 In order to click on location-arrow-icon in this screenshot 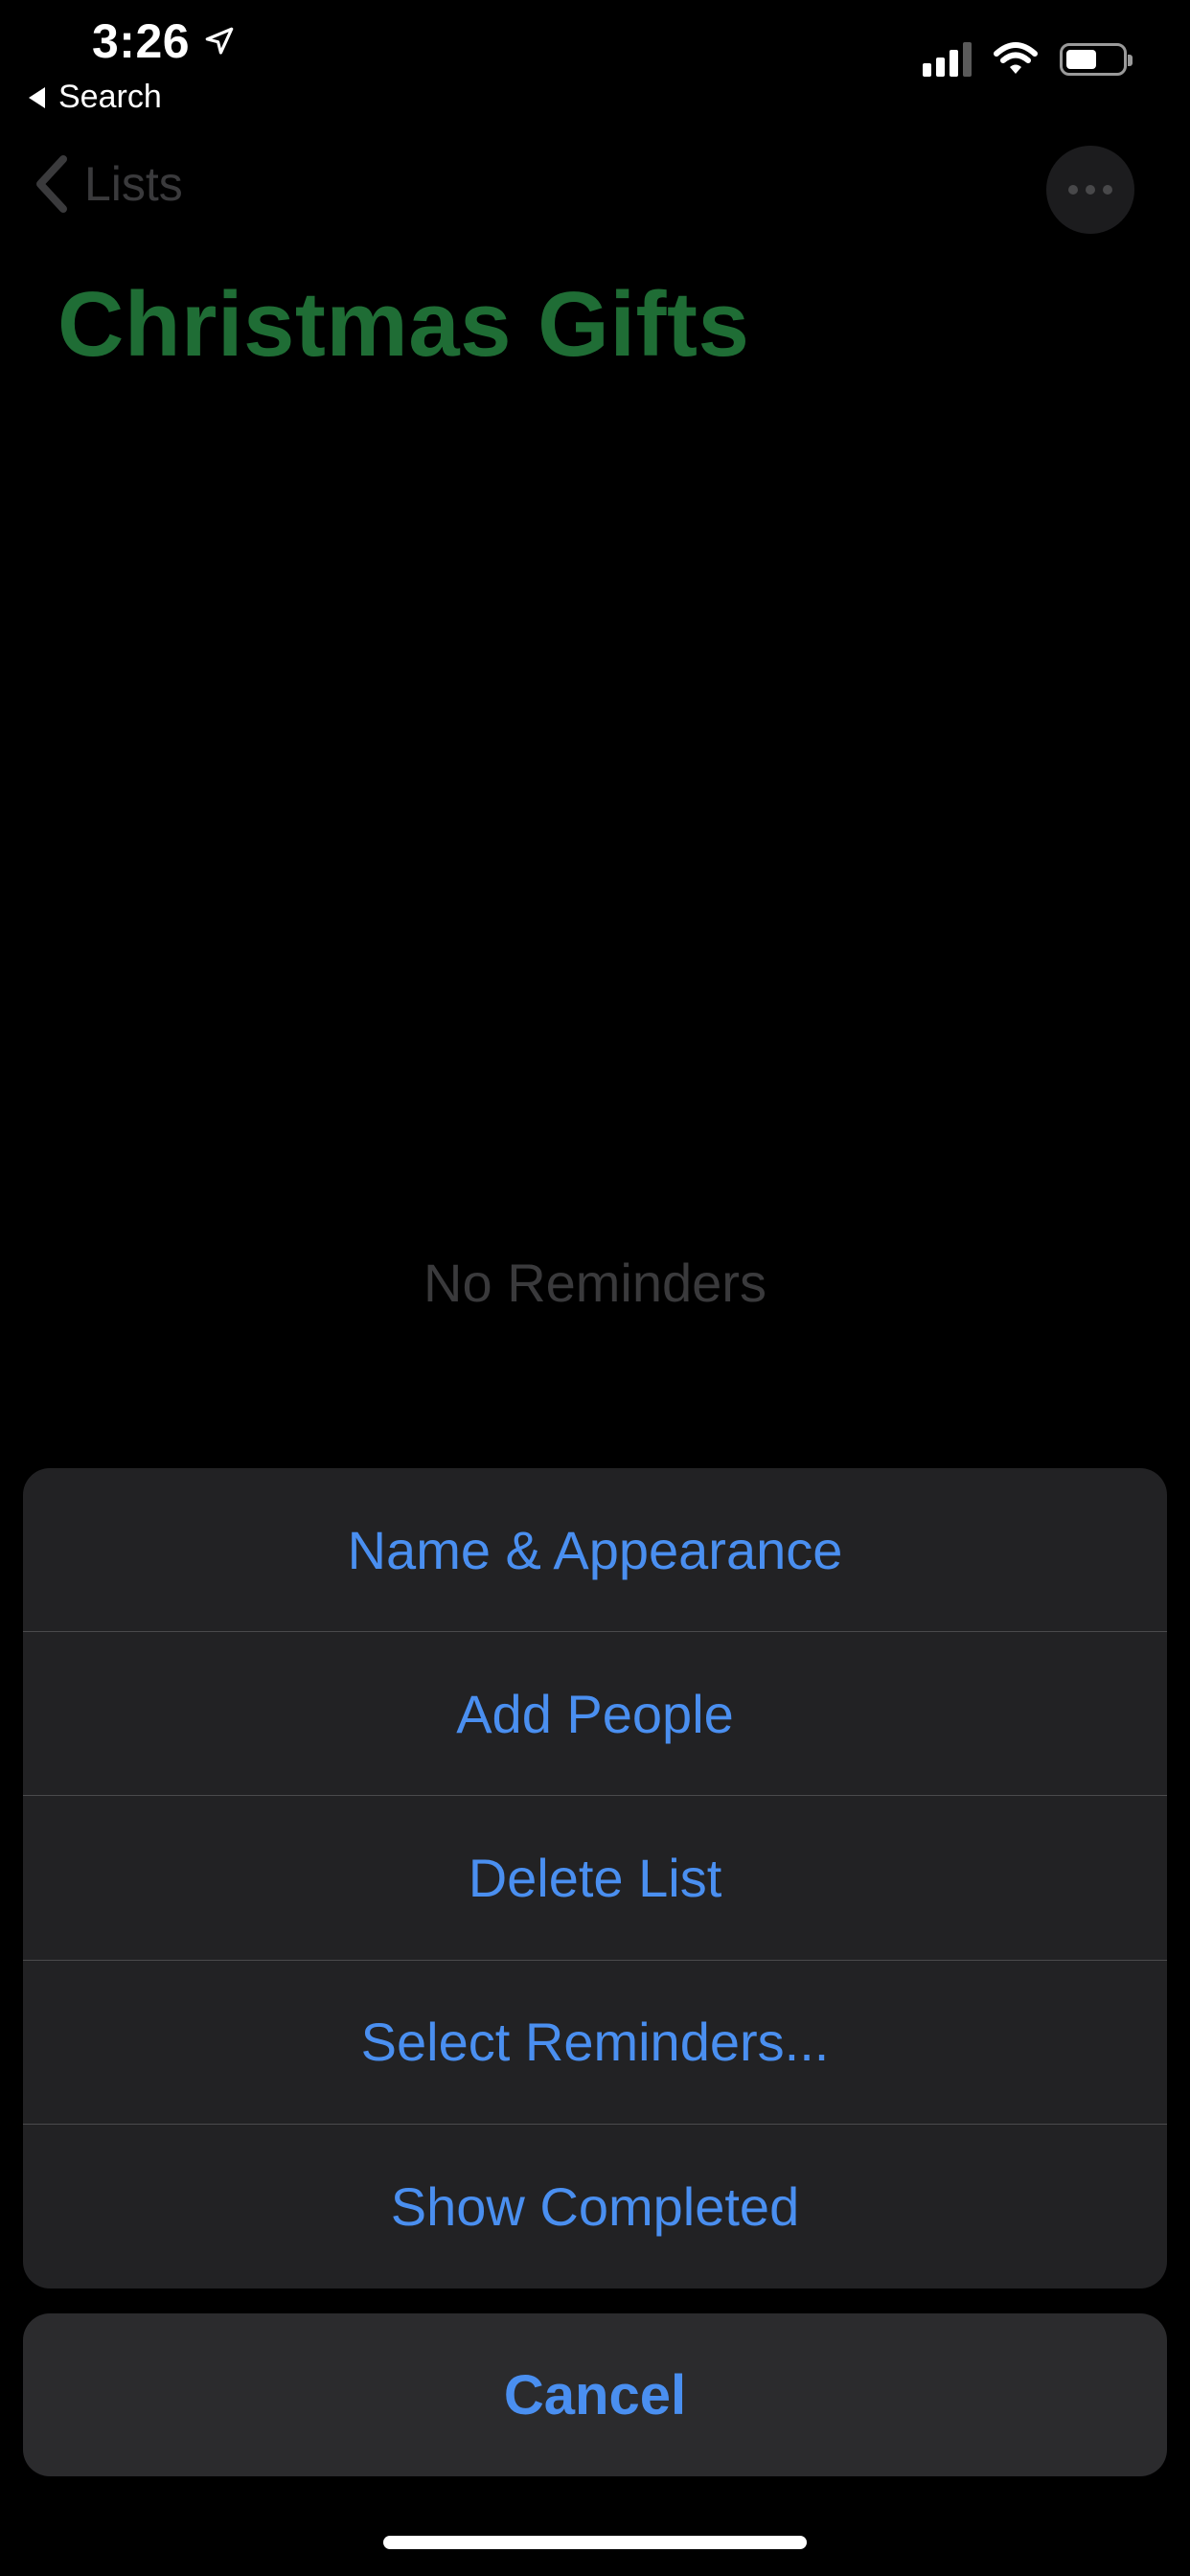, I will do `click(220, 41)`.